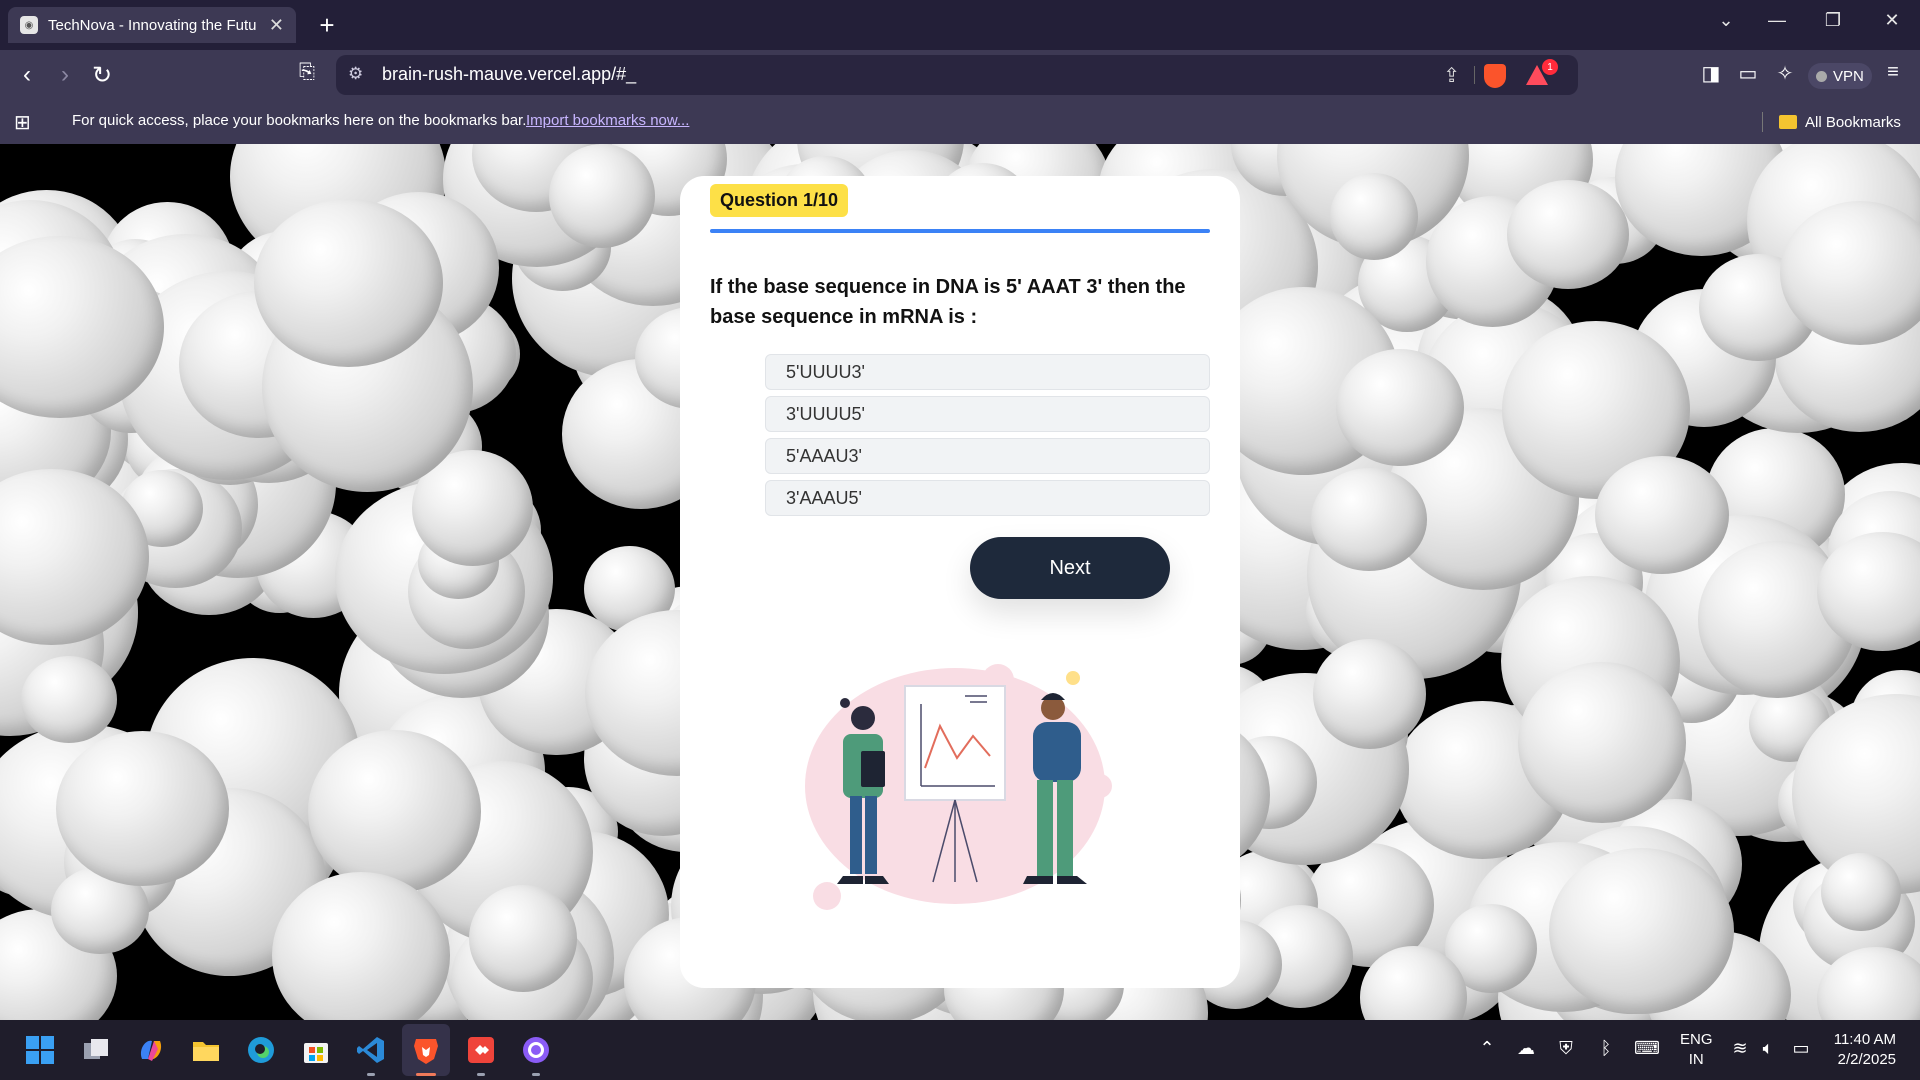  Describe the element at coordinates (316, 1050) in the screenshot. I see `microsoft-store-icon` at that location.